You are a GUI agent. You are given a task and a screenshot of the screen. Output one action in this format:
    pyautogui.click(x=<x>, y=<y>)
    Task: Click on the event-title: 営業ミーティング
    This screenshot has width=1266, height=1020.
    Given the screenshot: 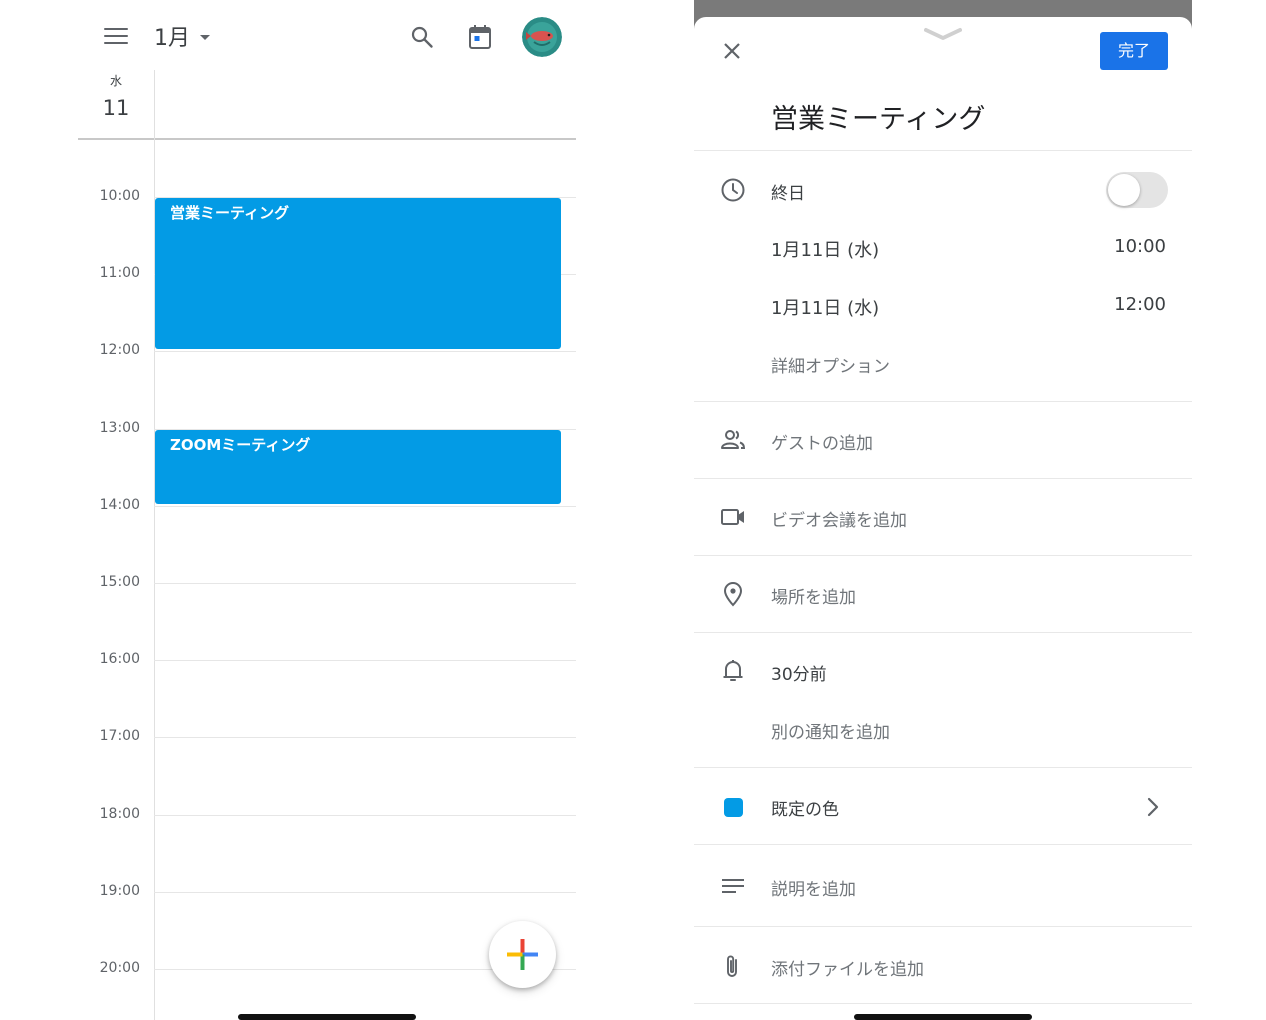 What is the action you would take?
    pyautogui.click(x=230, y=213)
    